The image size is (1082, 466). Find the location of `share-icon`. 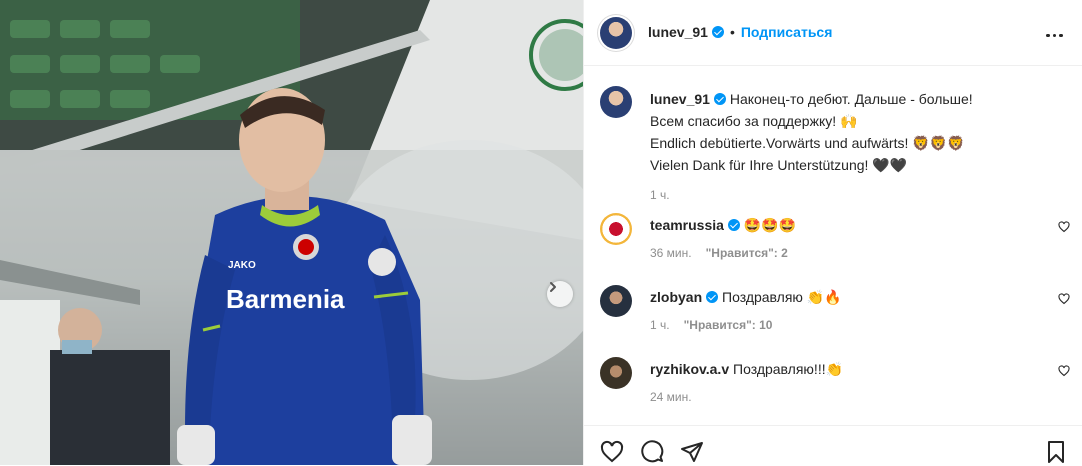

share-icon is located at coordinates (692, 452).